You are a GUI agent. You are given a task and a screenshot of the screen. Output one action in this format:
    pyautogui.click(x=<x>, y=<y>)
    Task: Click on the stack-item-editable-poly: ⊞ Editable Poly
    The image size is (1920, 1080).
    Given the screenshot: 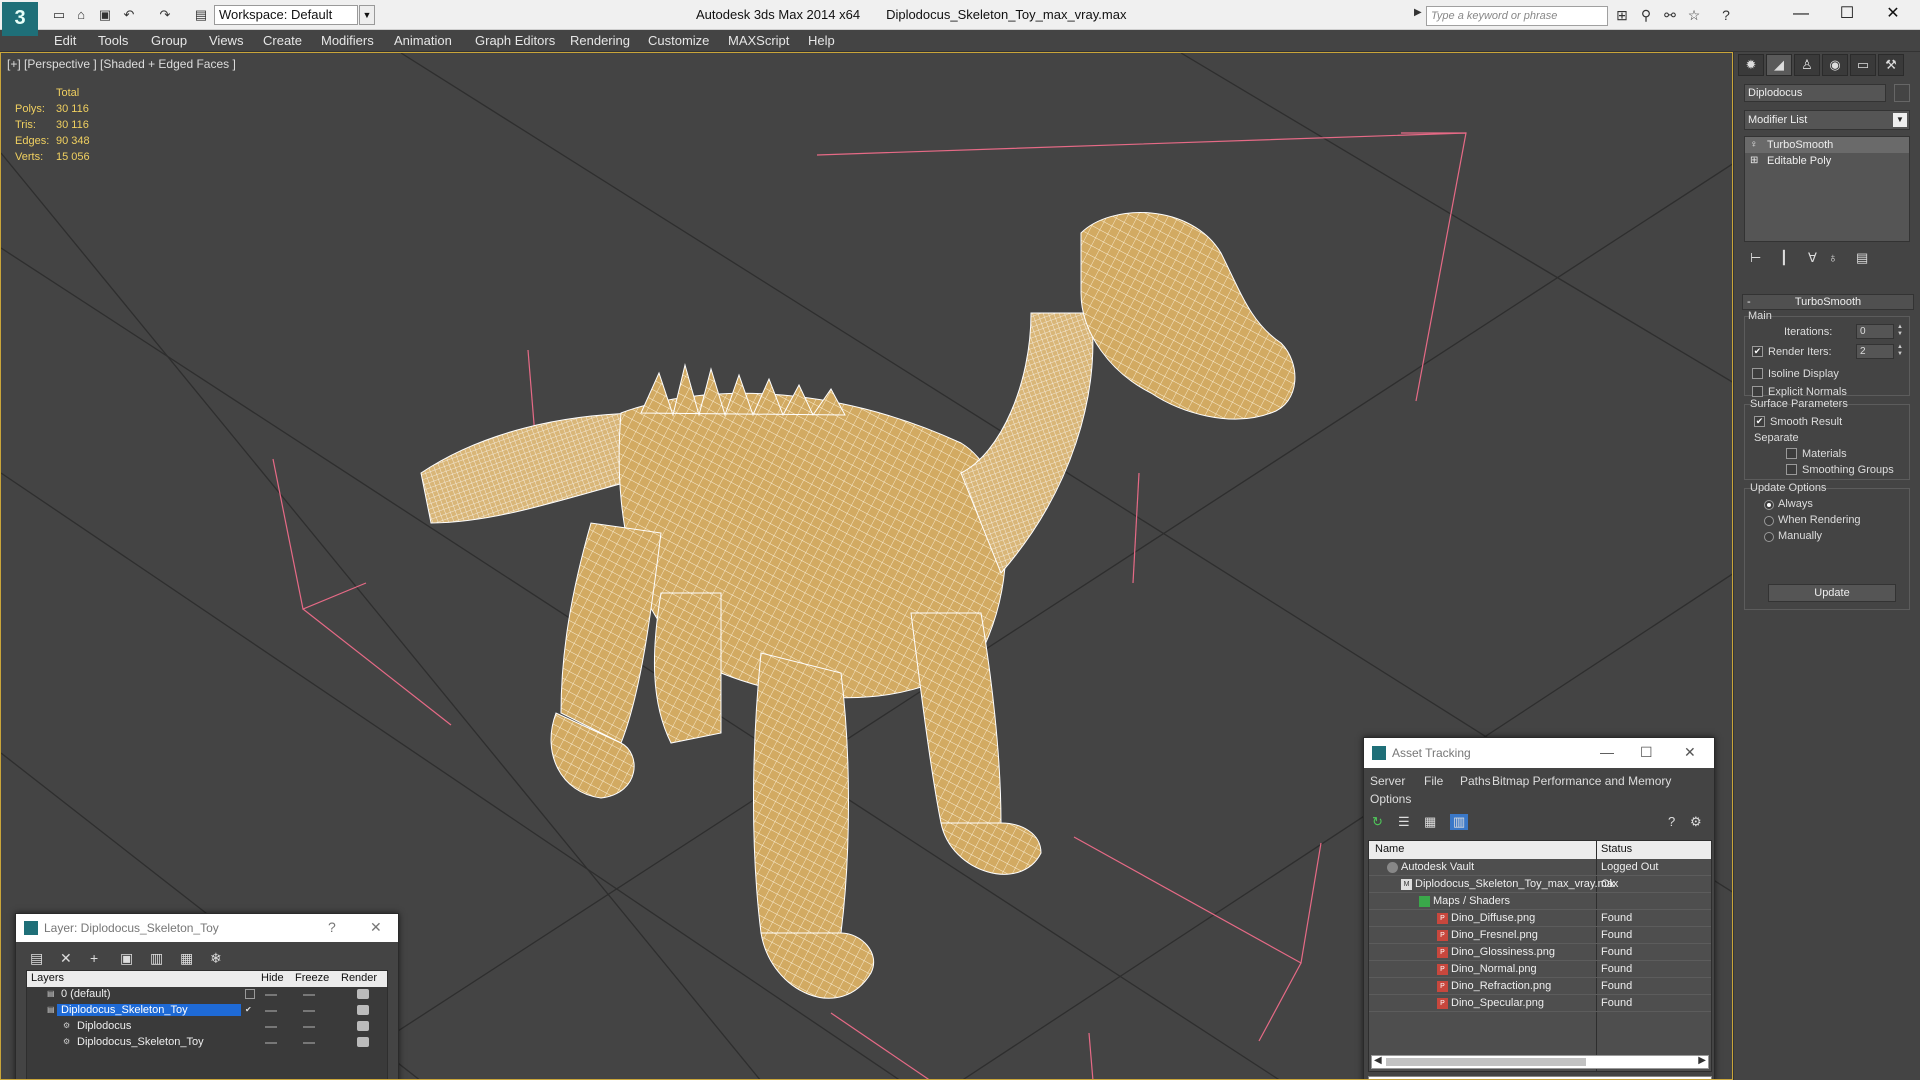 What is the action you would take?
    pyautogui.click(x=1827, y=161)
    